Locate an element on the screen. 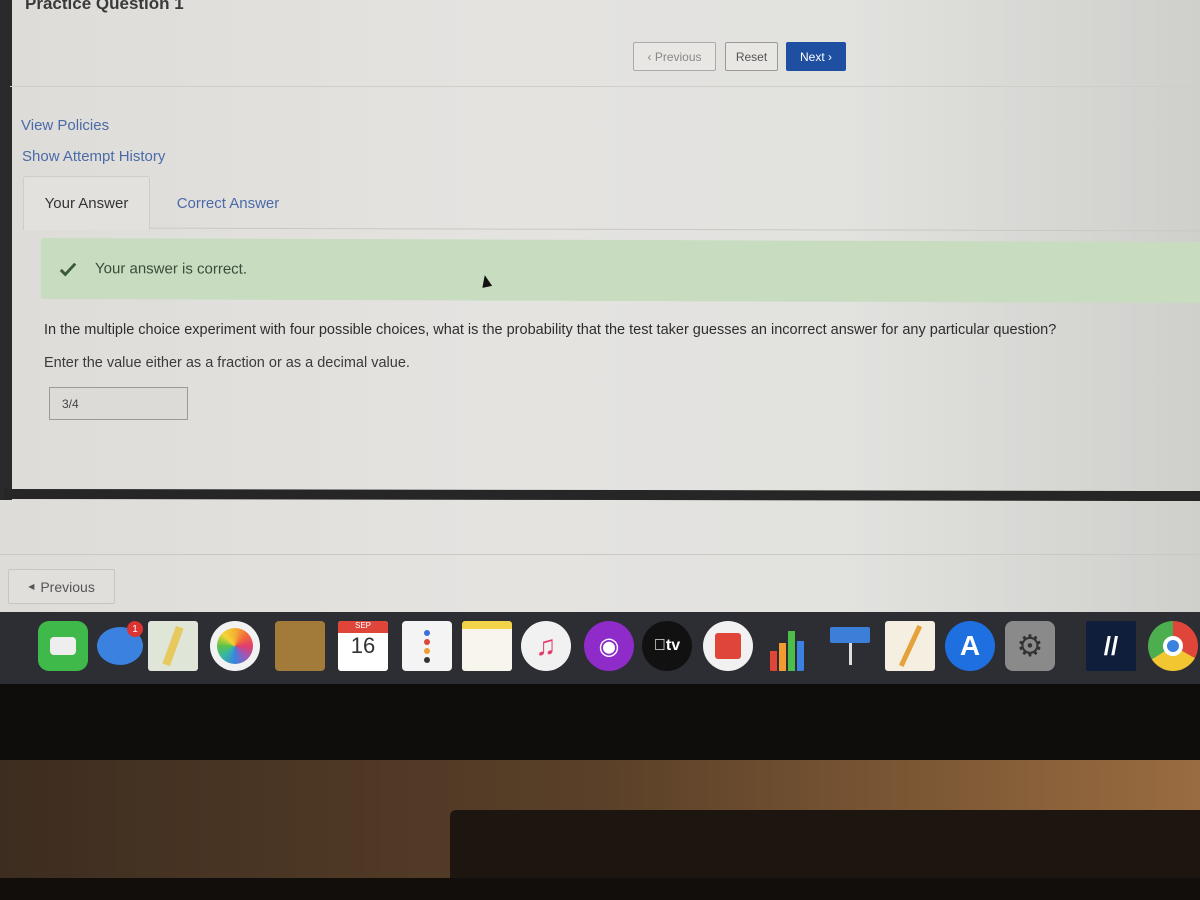 This screenshot has height=900, width=1200. checkmark-icon is located at coordinates (68, 269).